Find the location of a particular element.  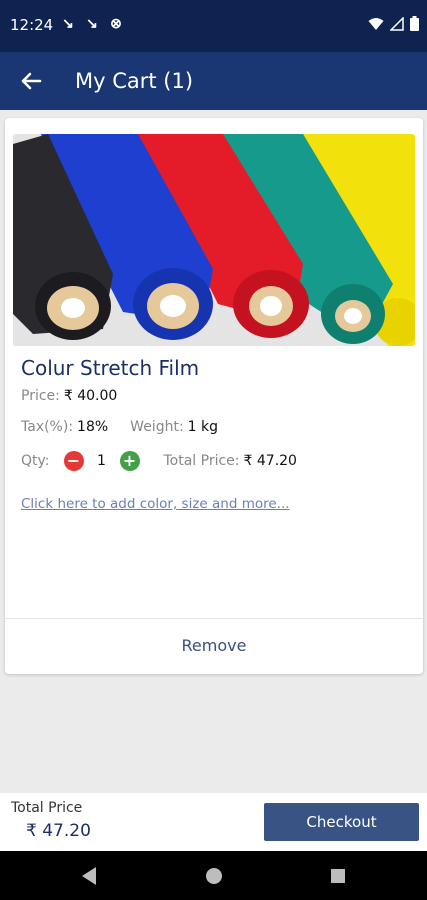

page-title: My Cart (1) is located at coordinates (134, 81).